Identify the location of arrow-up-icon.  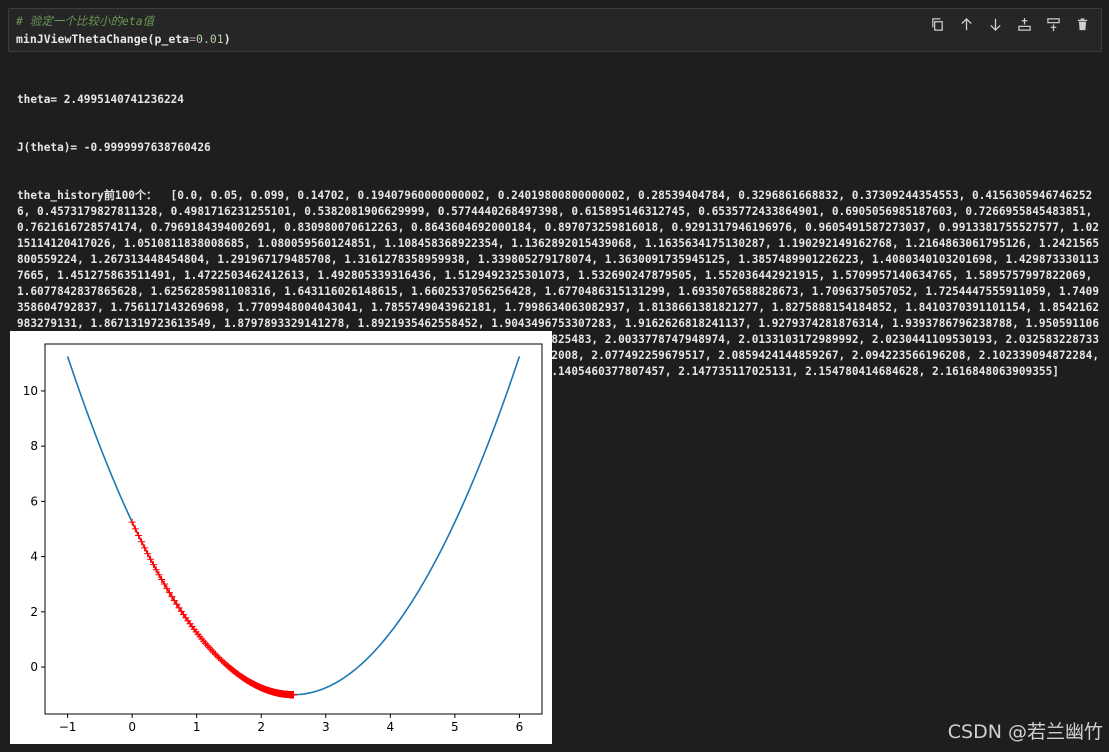
(966, 23).